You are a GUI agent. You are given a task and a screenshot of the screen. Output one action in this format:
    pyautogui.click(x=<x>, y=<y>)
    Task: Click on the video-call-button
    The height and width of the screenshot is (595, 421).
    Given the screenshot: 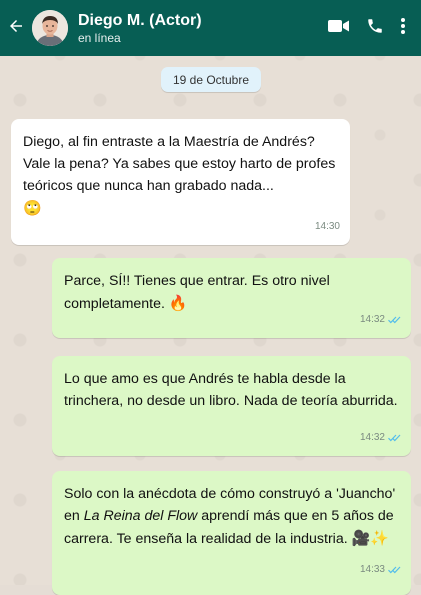 What is the action you would take?
    pyautogui.click(x=339, y=28)
    